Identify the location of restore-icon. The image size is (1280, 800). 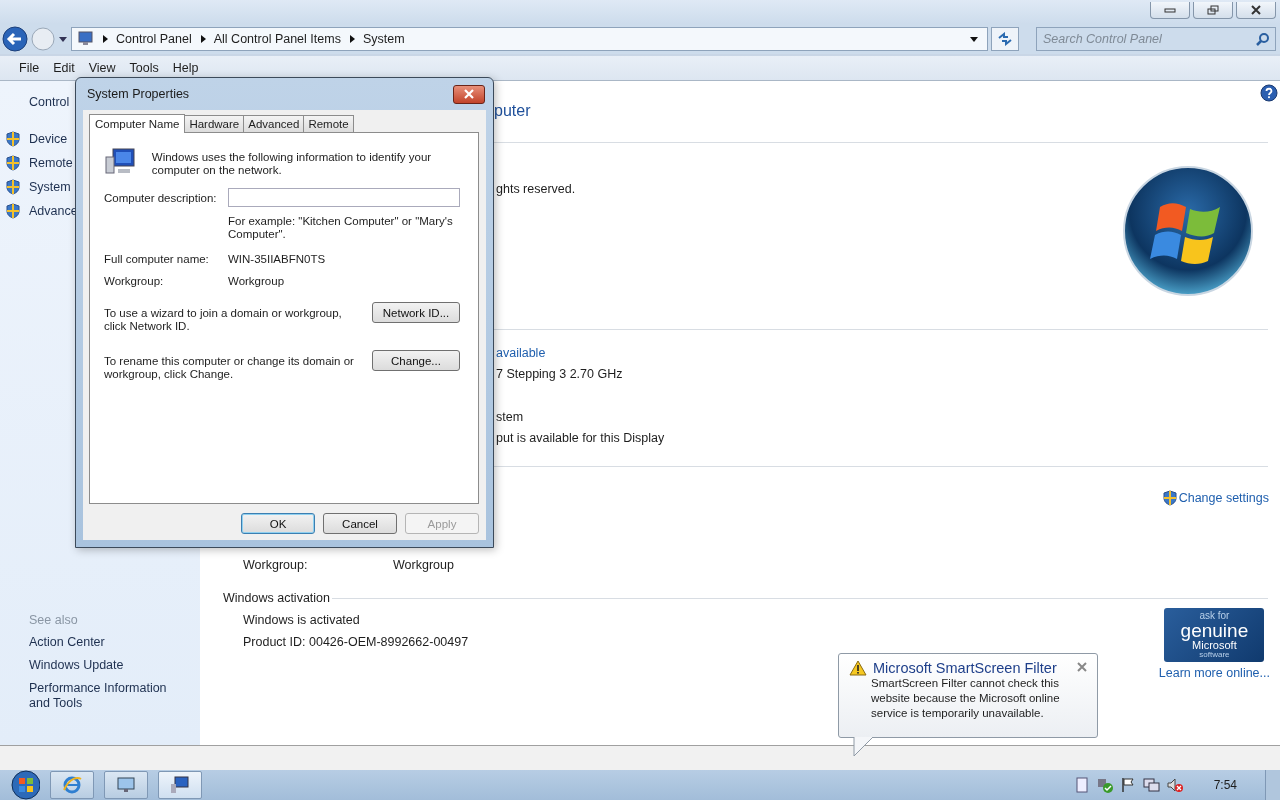
(1213, 10).